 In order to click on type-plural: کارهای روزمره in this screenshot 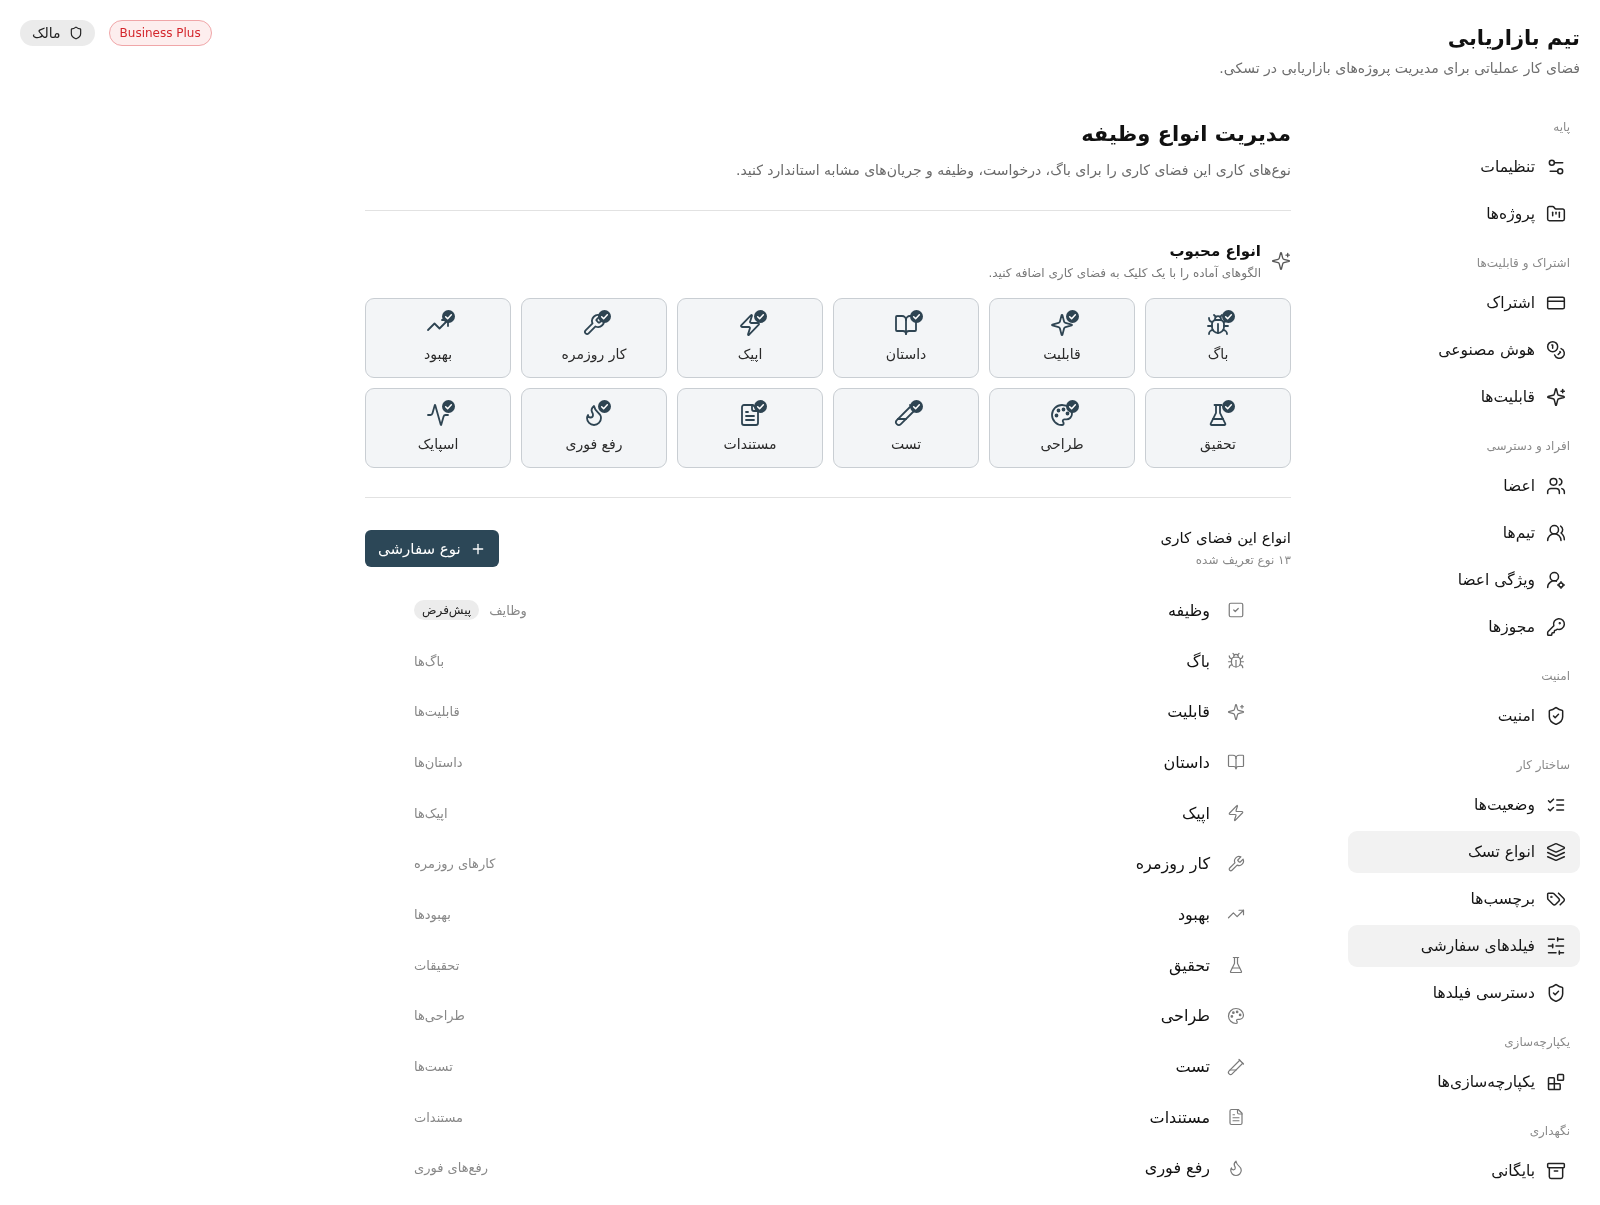, I will do `click(455, 864)`.